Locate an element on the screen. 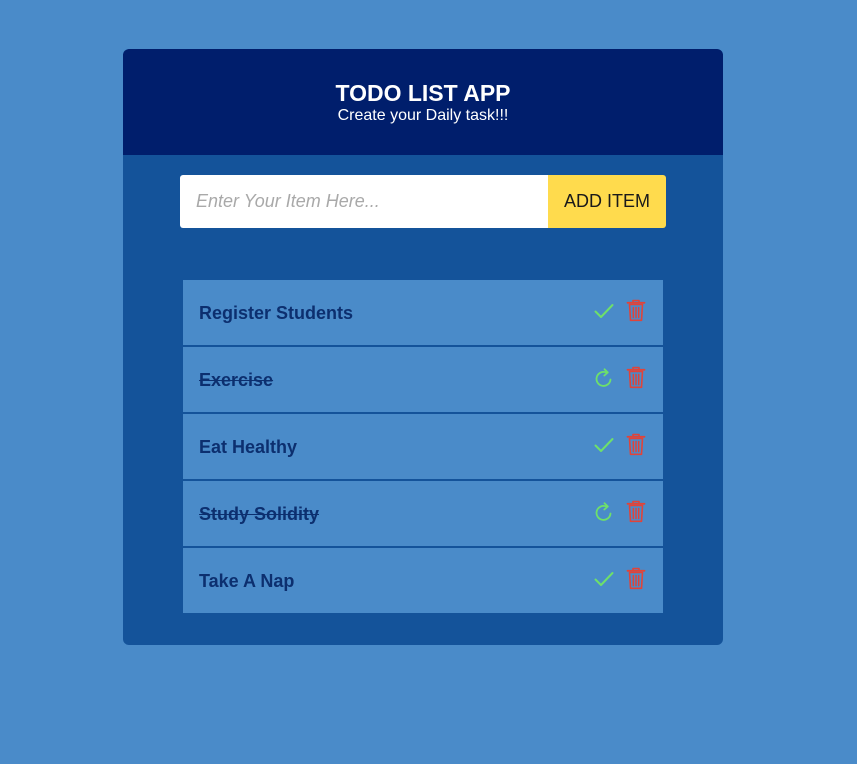  app-subtitle: Create your Daily task!!! is located at coordinates (423, 115).